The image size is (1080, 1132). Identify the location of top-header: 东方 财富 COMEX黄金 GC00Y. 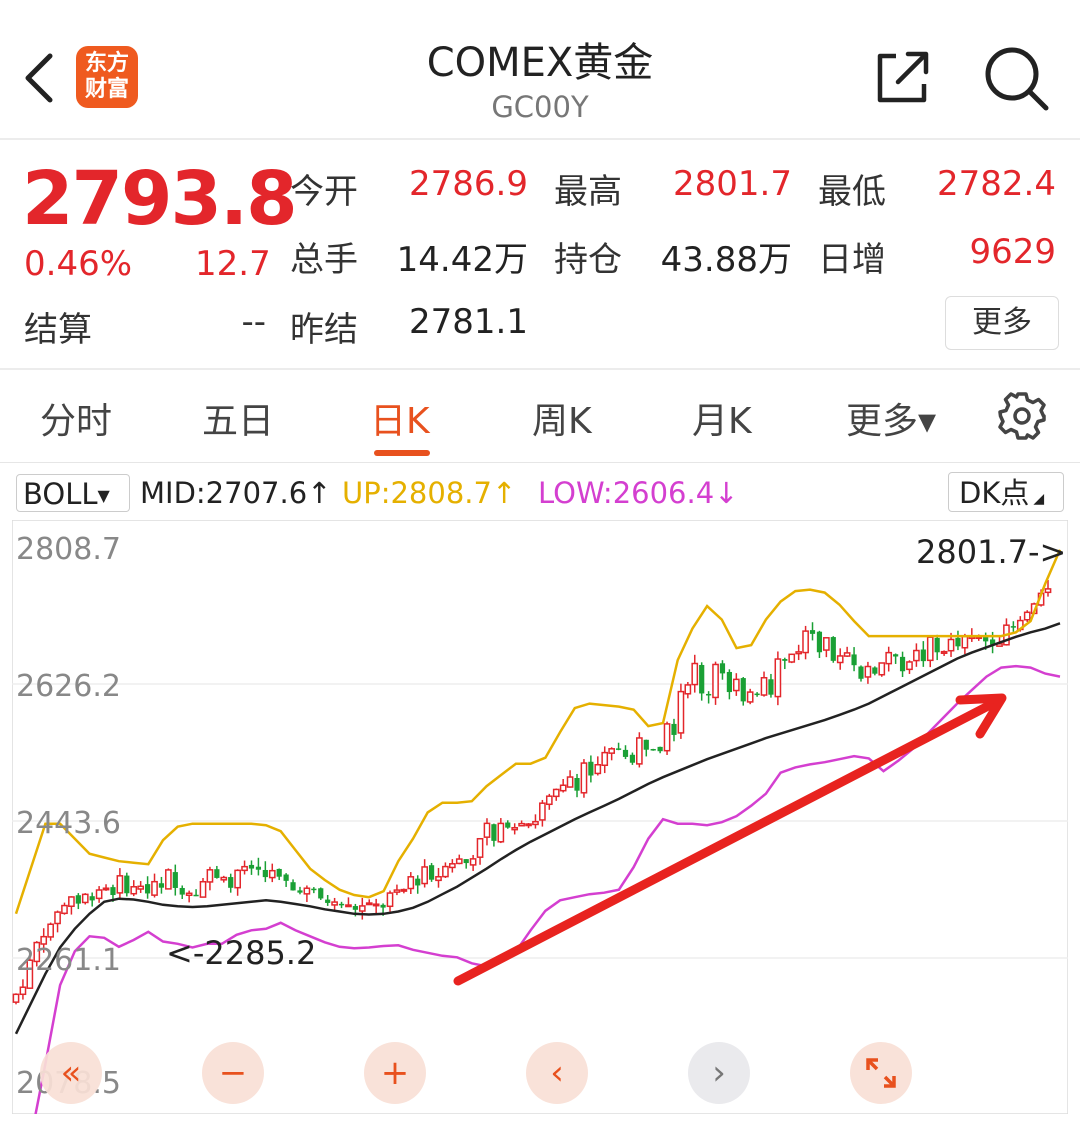
(540, 70).